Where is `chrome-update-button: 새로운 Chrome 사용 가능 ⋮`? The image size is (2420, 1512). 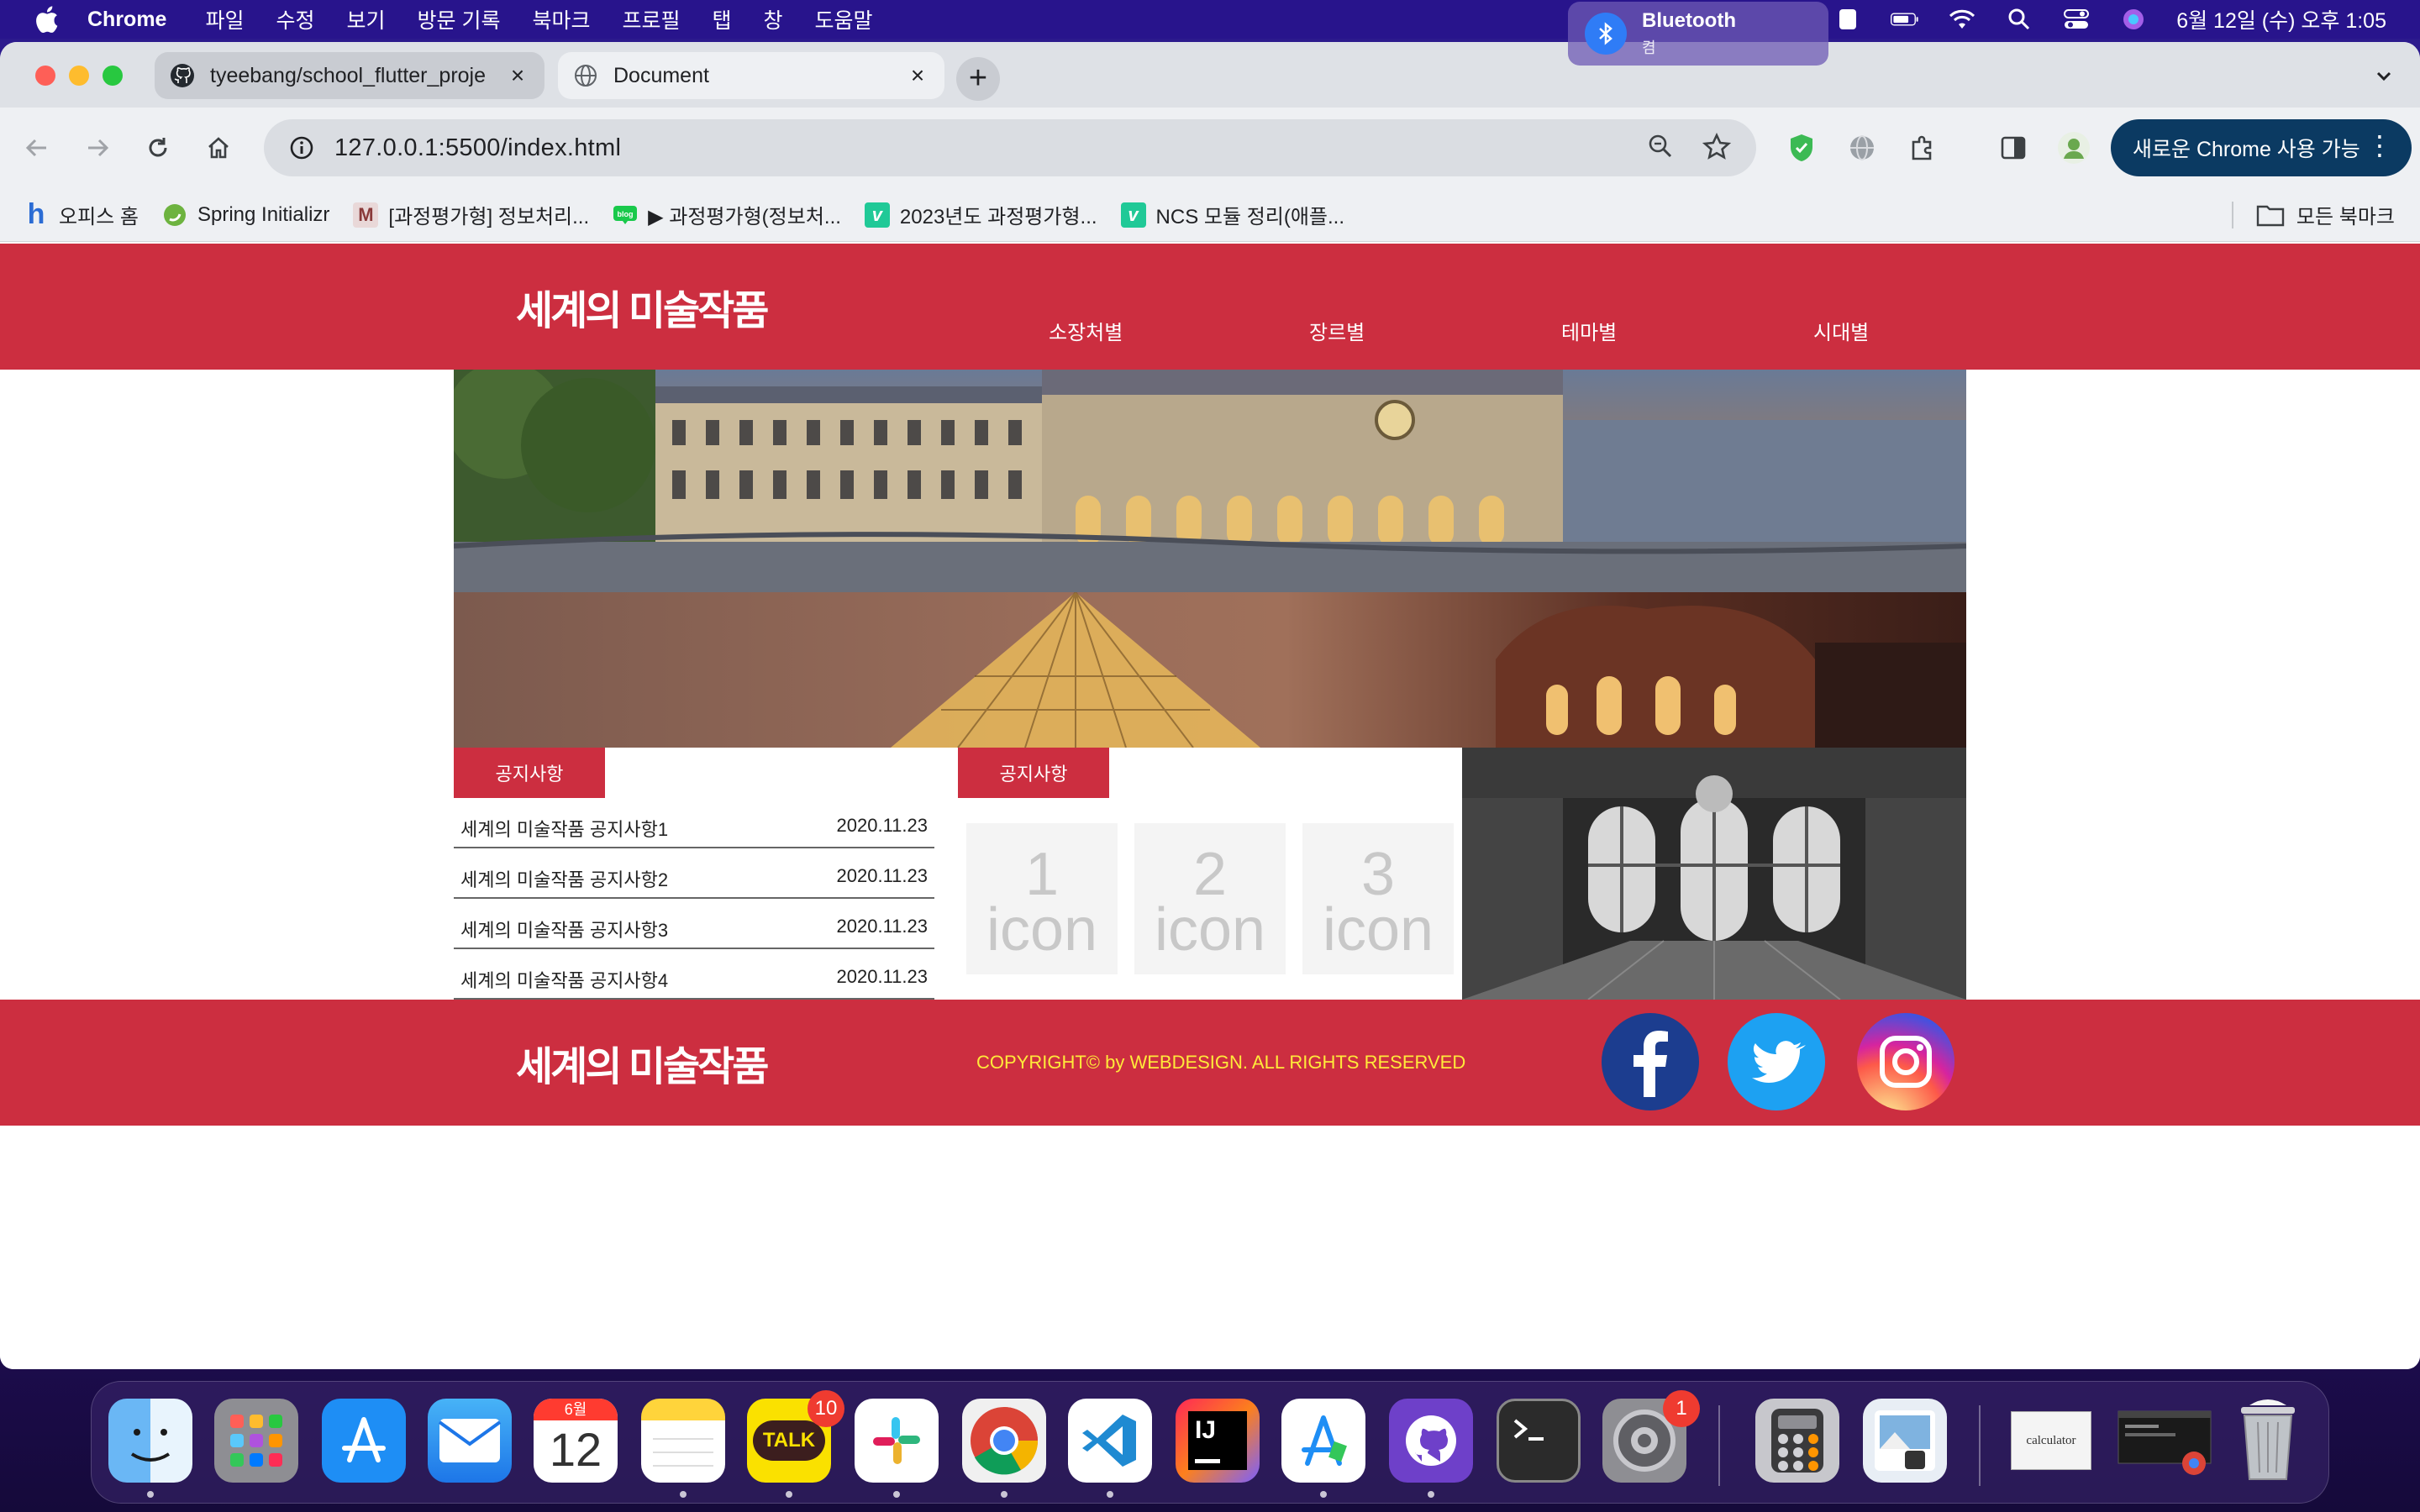 chrome-update-button: 새로운 Chrome 사용 가능 ⋮ is located at coordinates (2262, 147).